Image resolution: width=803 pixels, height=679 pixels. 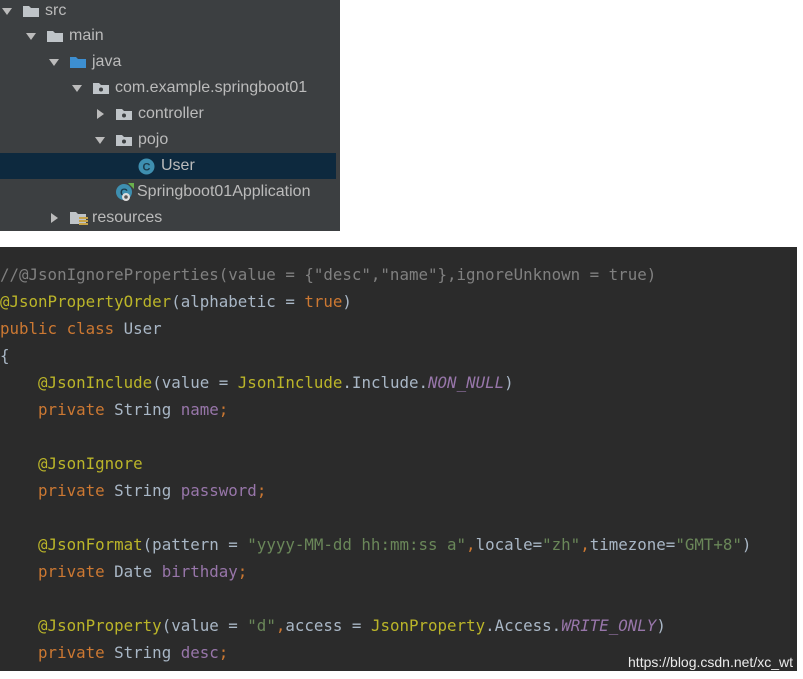 What do you see at coordinates (323, 301) in the screenshot?
I see `code-token: true` at bounding box center [323, 301].